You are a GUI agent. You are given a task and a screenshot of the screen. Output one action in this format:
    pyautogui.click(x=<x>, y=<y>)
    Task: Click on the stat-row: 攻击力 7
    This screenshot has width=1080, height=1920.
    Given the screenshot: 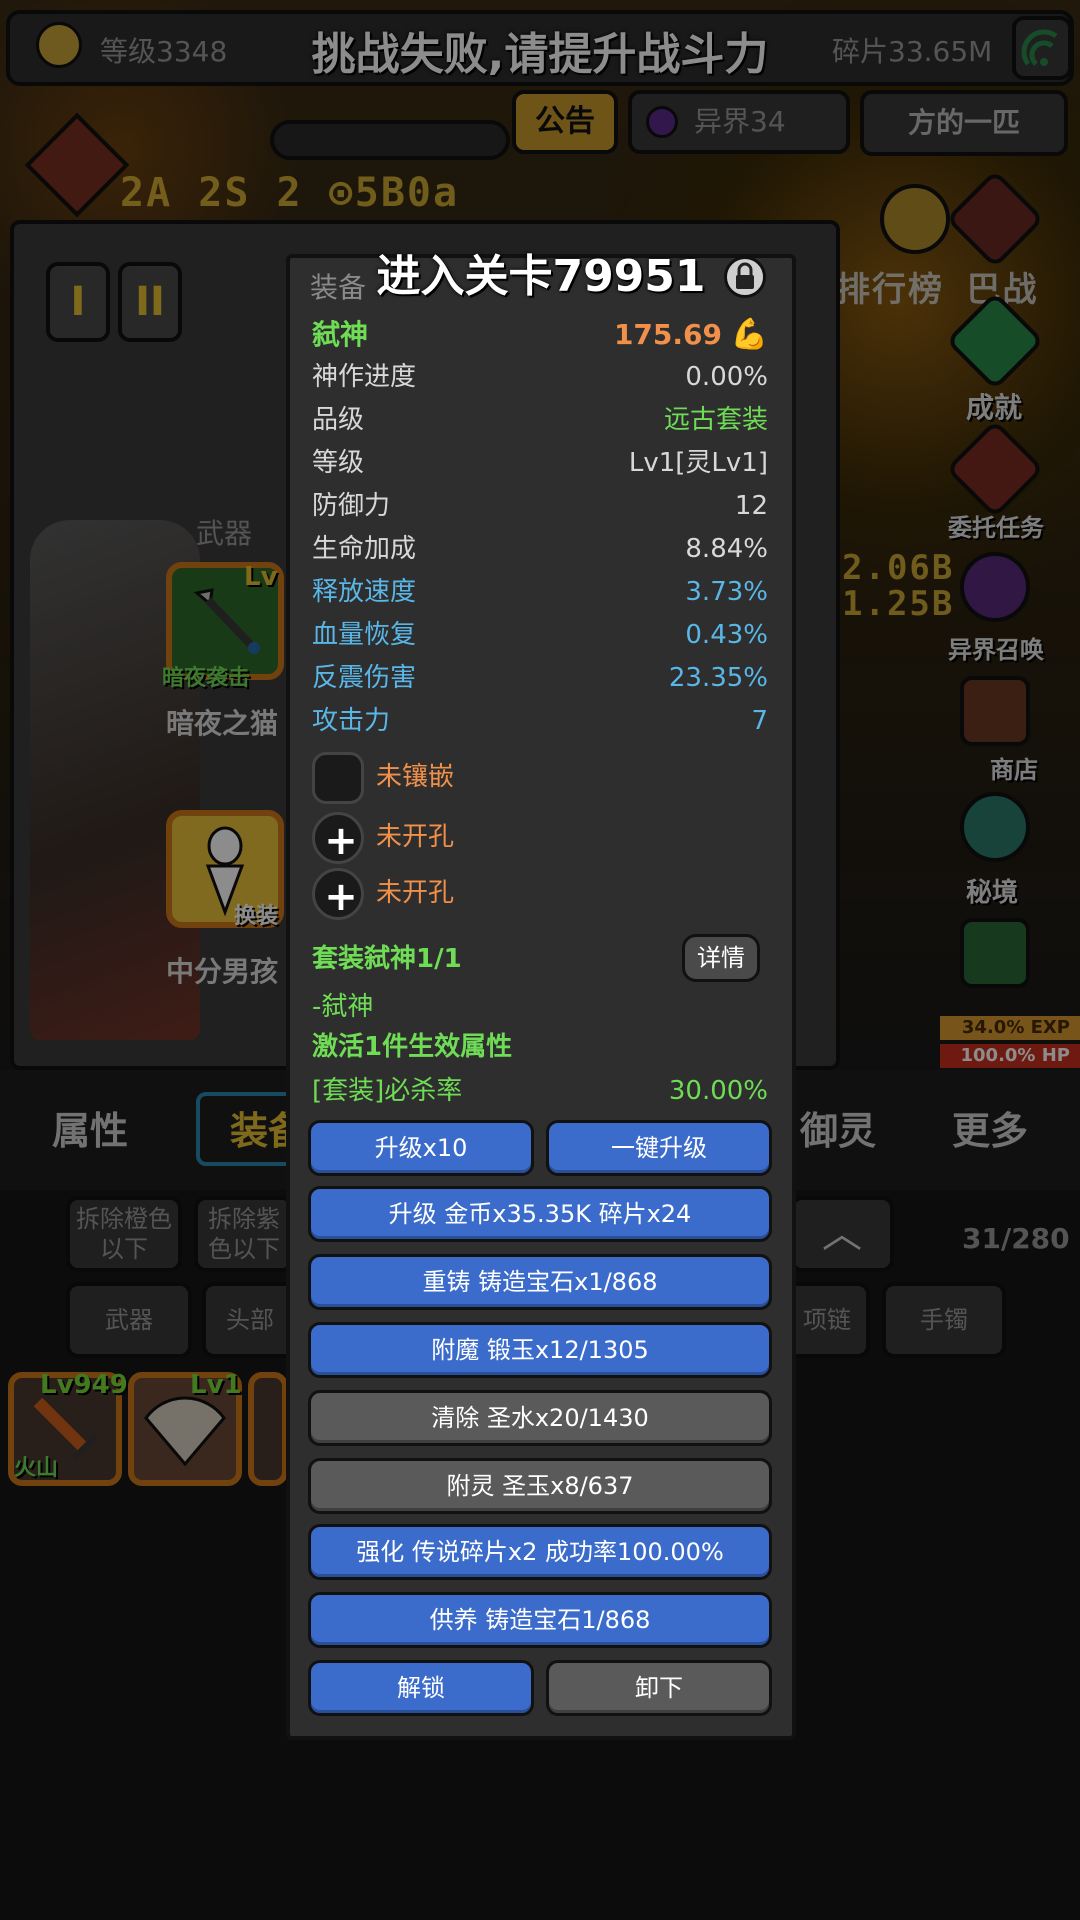 What is the action you would take?
    pyautogui.click(x=540, y=721)
    